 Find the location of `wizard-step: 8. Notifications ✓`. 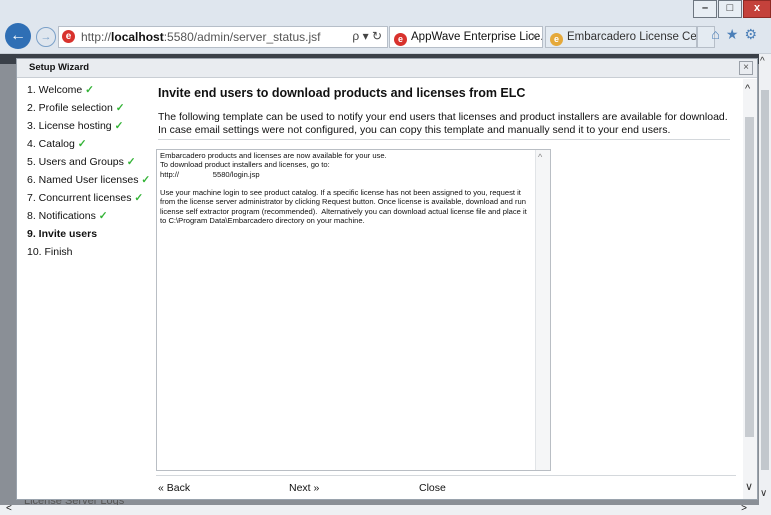

wizard-step: 8. Notifications ✓ is located at coordinates (92, 216).